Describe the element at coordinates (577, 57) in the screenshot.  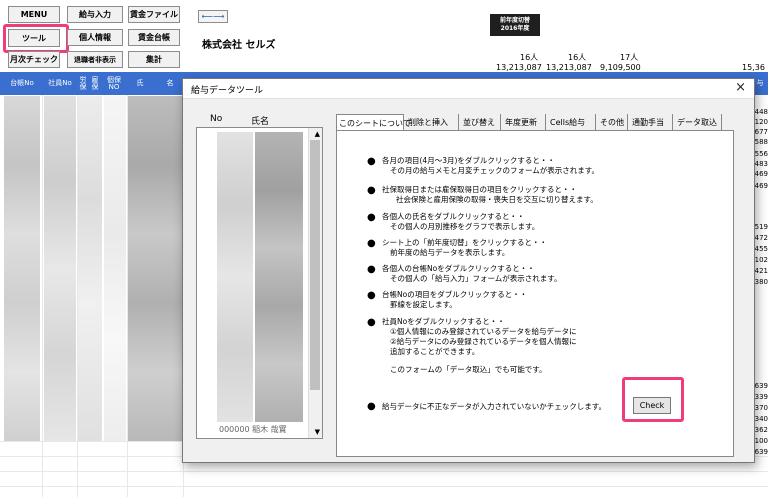
I see `headcount-2: 16人` at that location.